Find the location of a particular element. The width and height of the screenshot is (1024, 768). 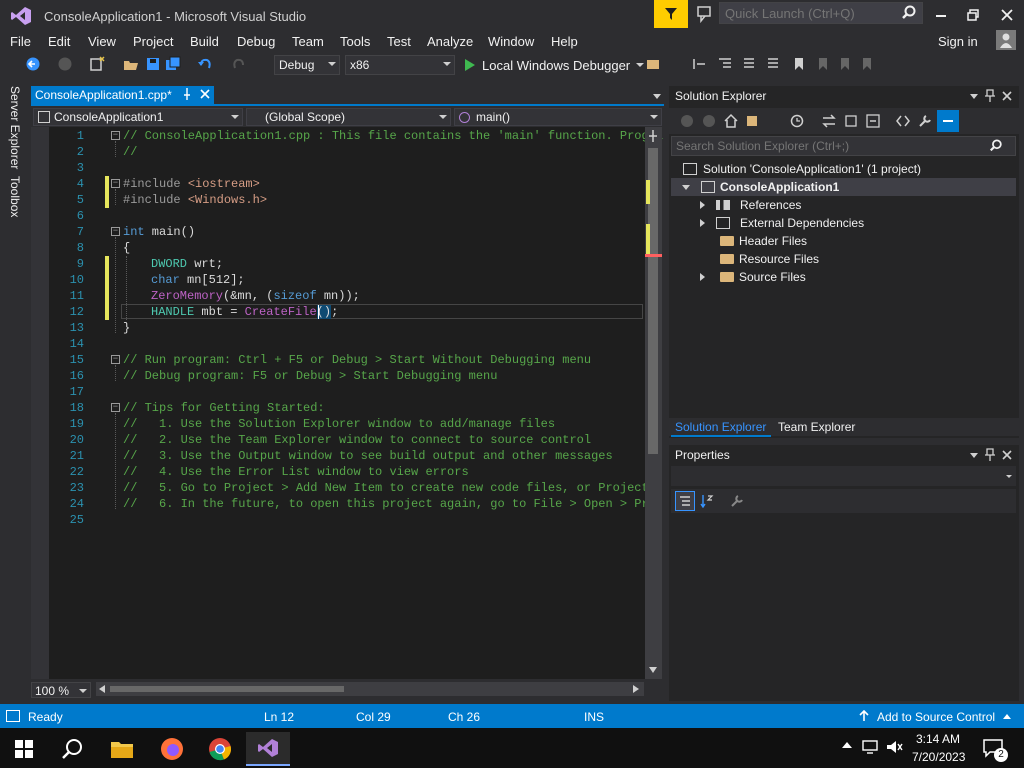

pin-panel-icon is located at coordinates (990, 96).